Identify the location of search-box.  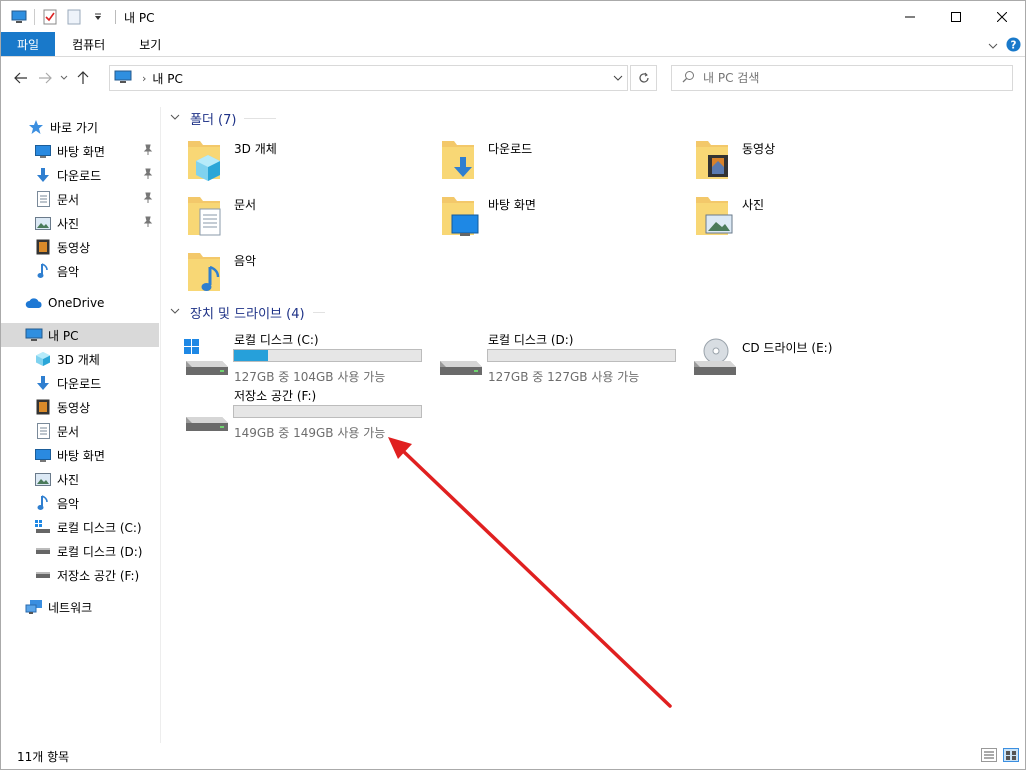
(842, 78).